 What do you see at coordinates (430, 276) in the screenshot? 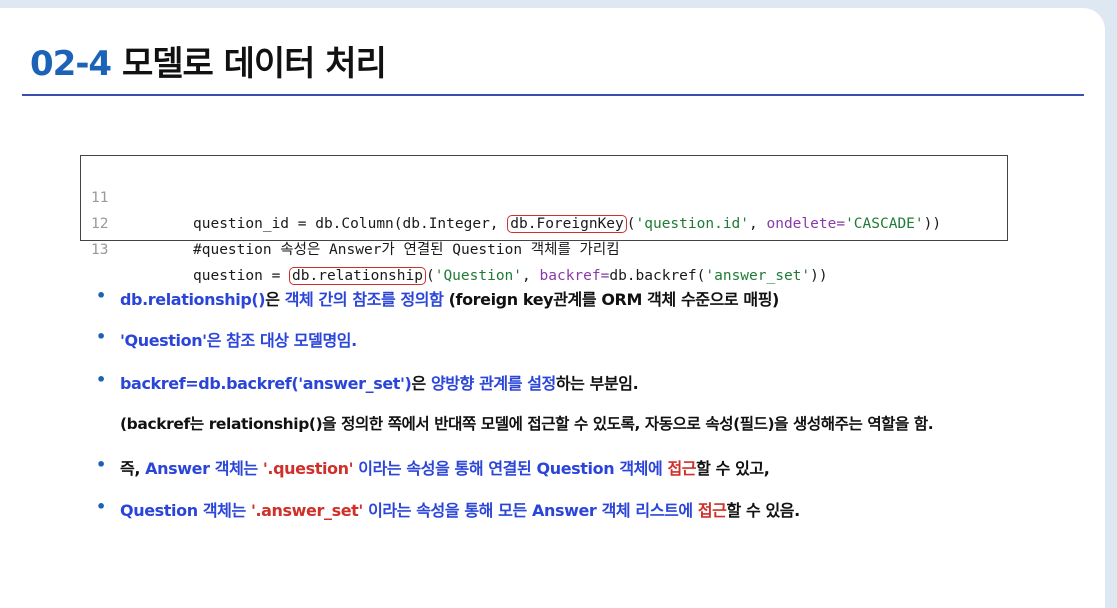
I see `code-segment: (` at bounding box center [430, 276].